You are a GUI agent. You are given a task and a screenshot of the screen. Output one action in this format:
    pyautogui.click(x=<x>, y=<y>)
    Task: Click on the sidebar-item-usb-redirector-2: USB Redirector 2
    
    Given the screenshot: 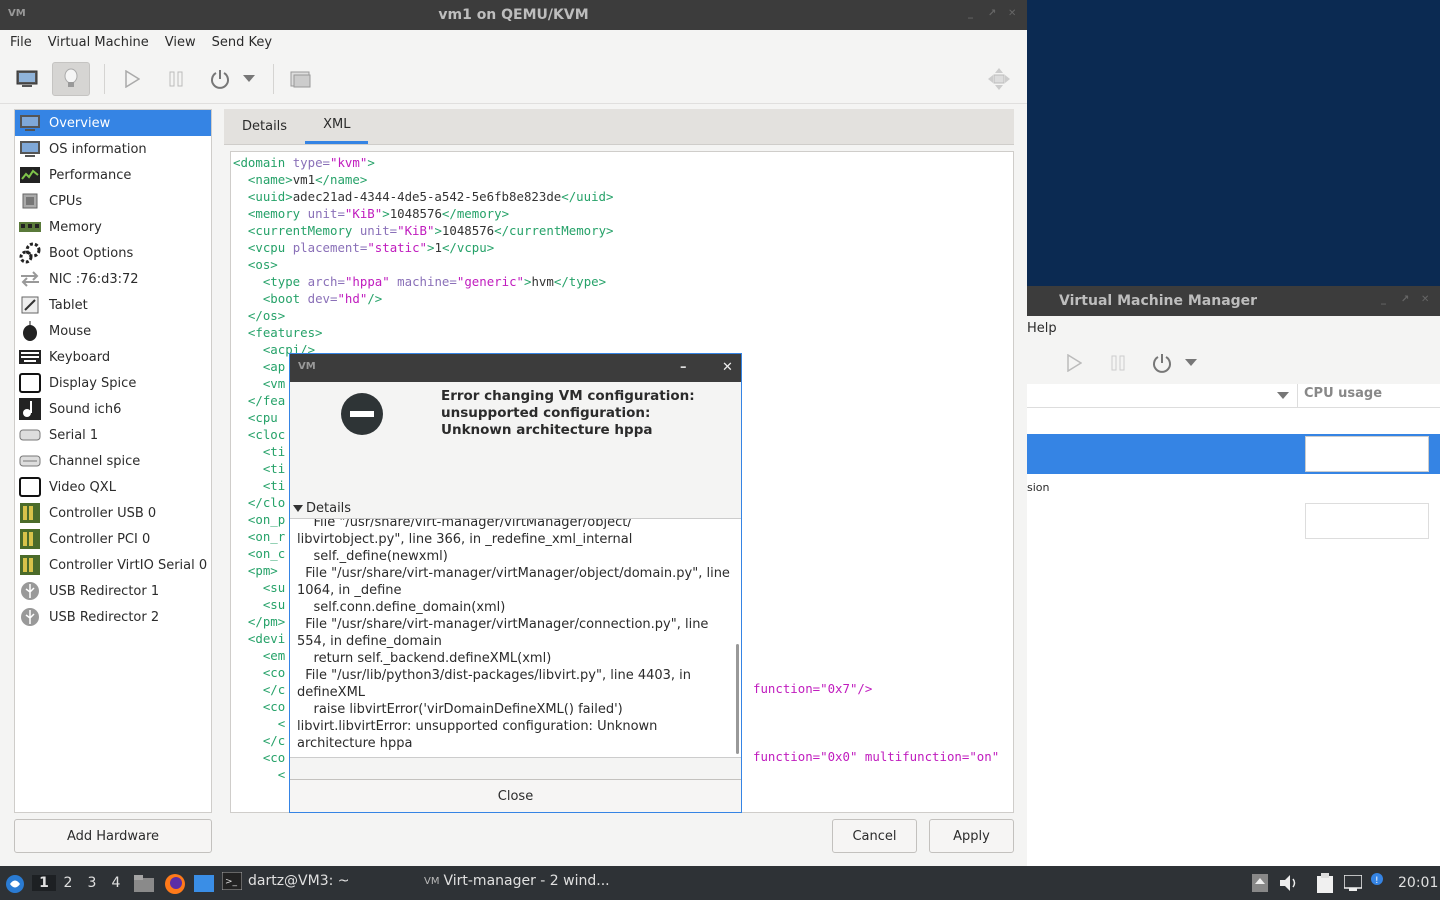 What is the action you would take?
    pyautogui.click(x=113, y=617)
    